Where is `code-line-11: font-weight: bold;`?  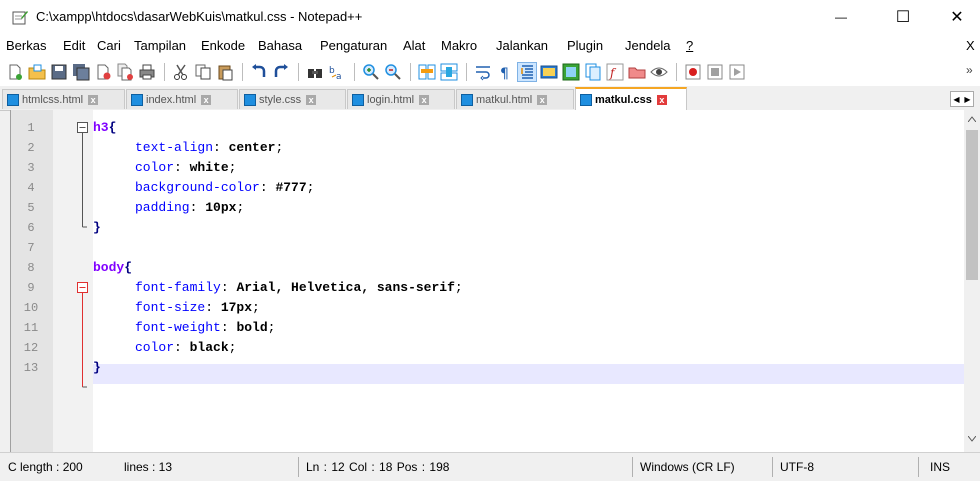 code-line-11: font-weight: bold; is located at coordinates (205, 327).